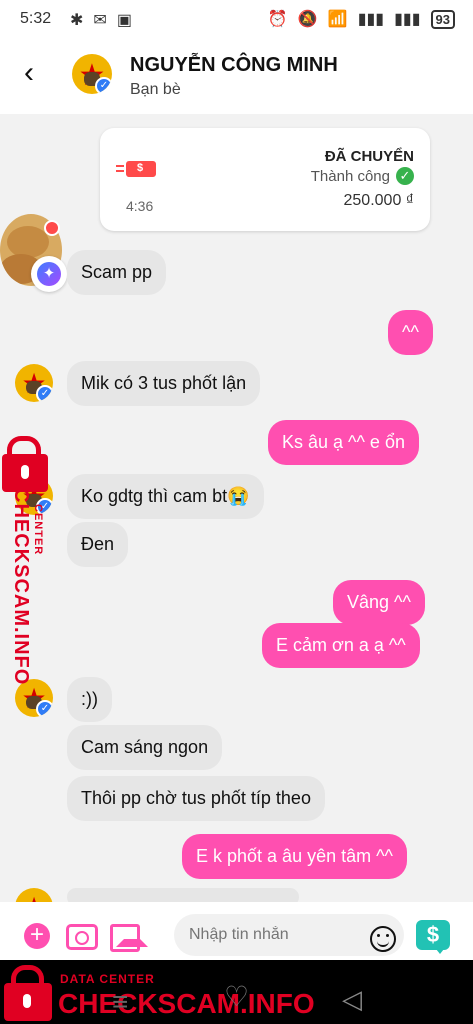 This screenshot has width=473, height=1024. I want to click on transfer-status: ĐÃ CHUYỂN, so click(369, 156).